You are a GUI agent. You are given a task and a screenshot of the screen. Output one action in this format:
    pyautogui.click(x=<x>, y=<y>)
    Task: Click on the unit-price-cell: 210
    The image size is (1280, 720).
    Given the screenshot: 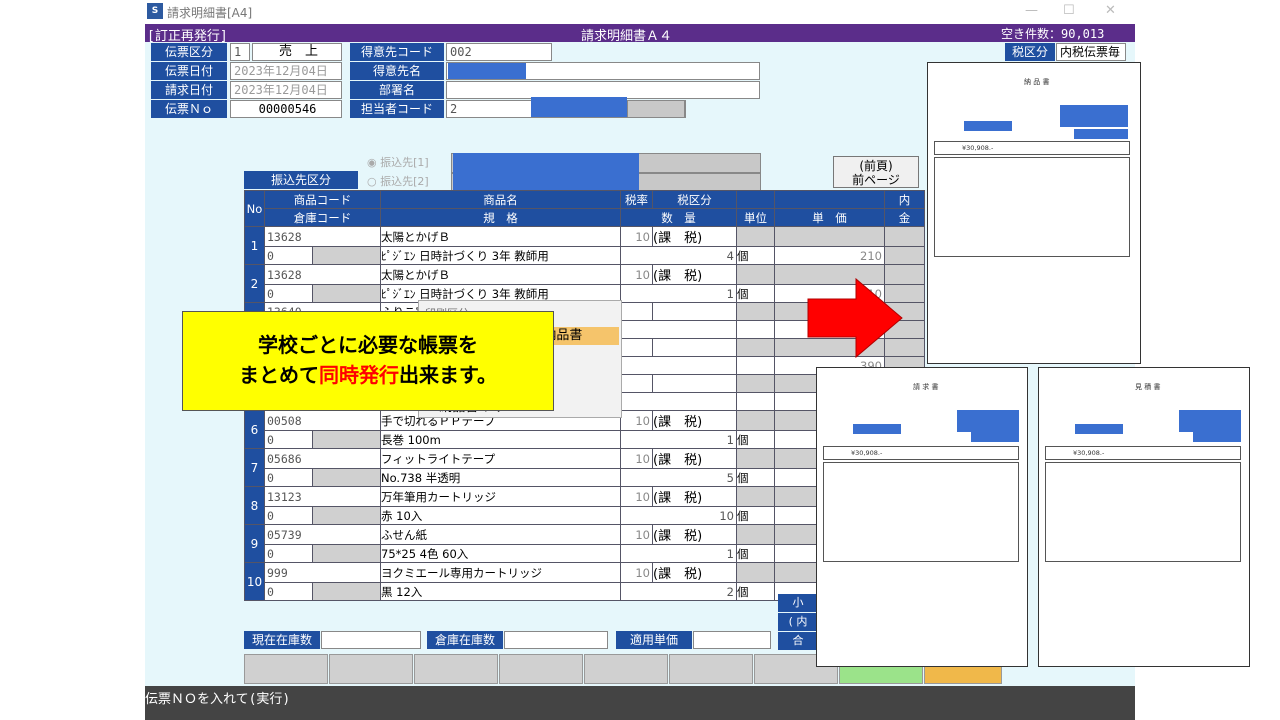 What is the action you would take?
    pyautogui.click(x=829, y=255)
    